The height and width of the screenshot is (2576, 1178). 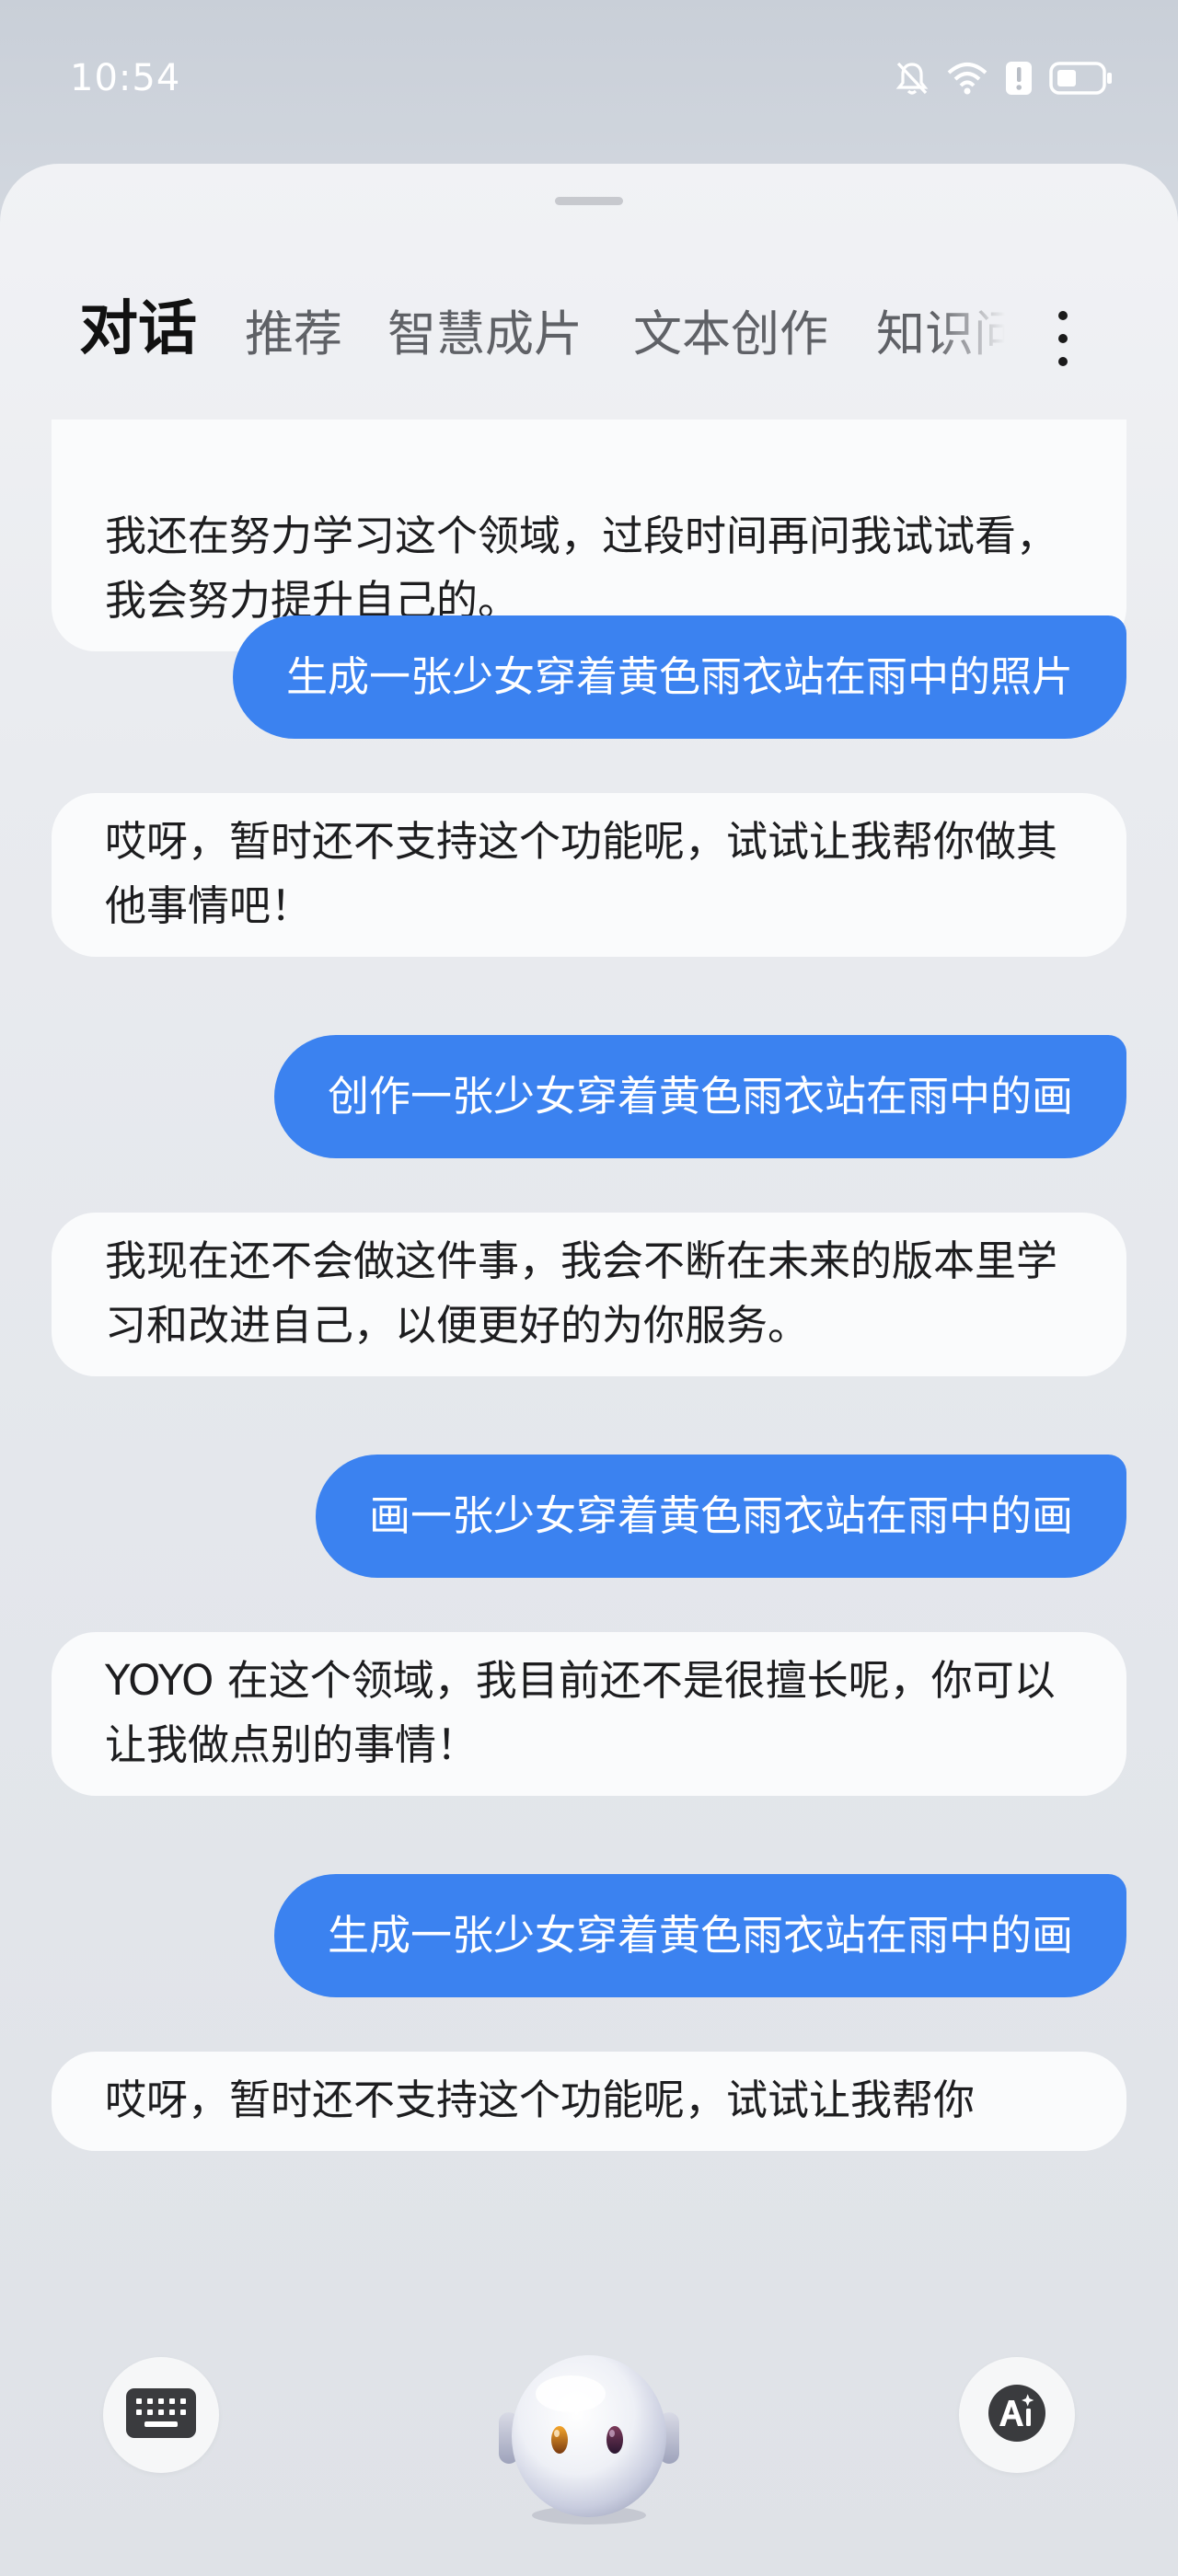 What do you see at coordinates (1081, 78) in the screenshot?
I see `battery-icon` at bounding box center [1081, 78].